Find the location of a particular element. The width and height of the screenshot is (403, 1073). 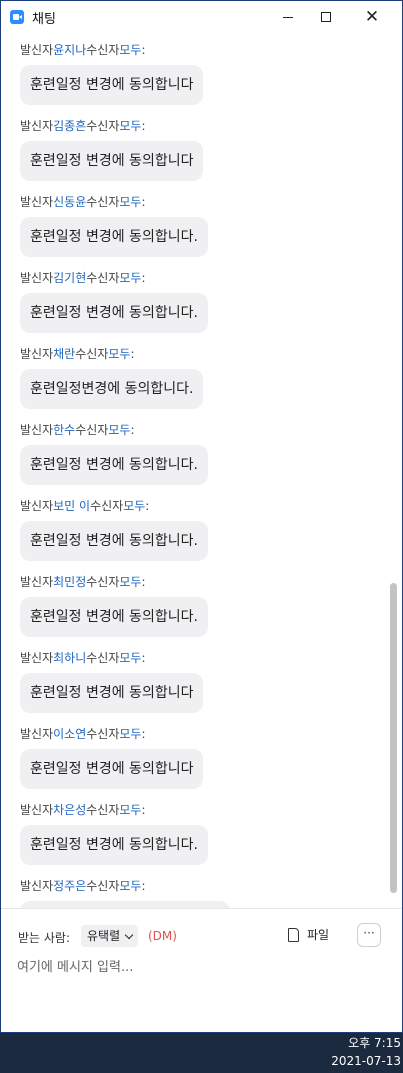

chat-message: 발신자김기현수신자모두: 훈련일정 변경에 동의합니다. is located at coordinates (114, 301).